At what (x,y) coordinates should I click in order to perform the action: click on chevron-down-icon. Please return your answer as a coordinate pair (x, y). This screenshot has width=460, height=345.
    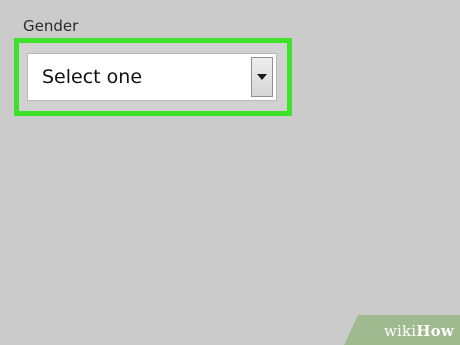
    Looking at the image, I should click on (262, 77).